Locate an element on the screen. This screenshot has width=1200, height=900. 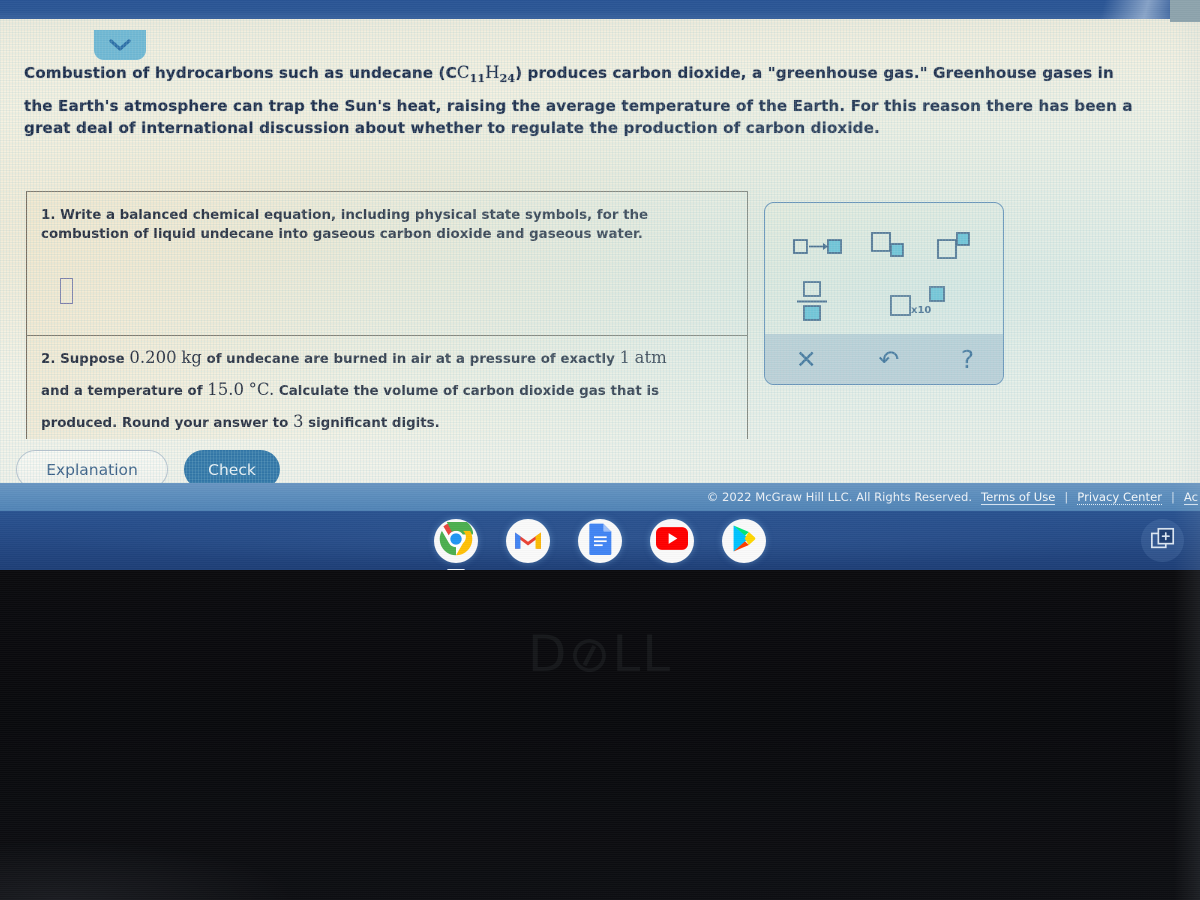
gmail-icon is located at coordinates (528, 541).